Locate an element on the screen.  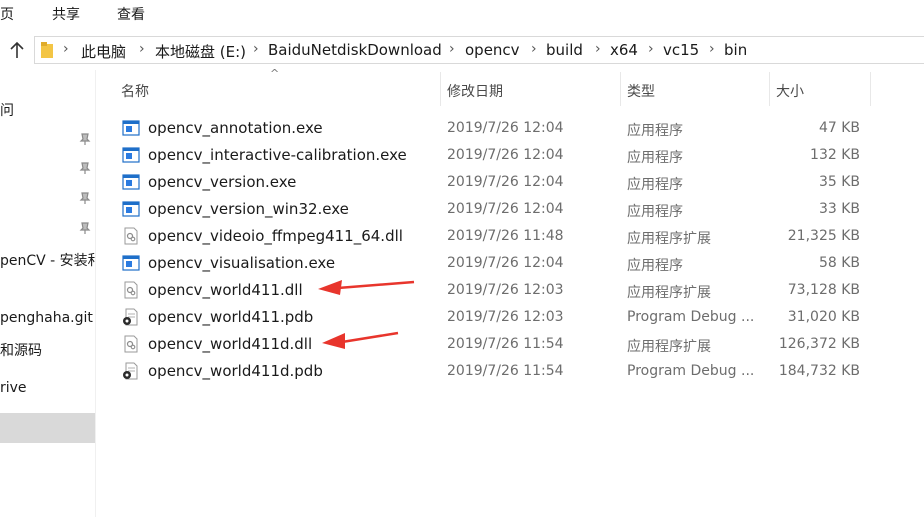
file-size: 35 KB is located at coordinates (839, 182).